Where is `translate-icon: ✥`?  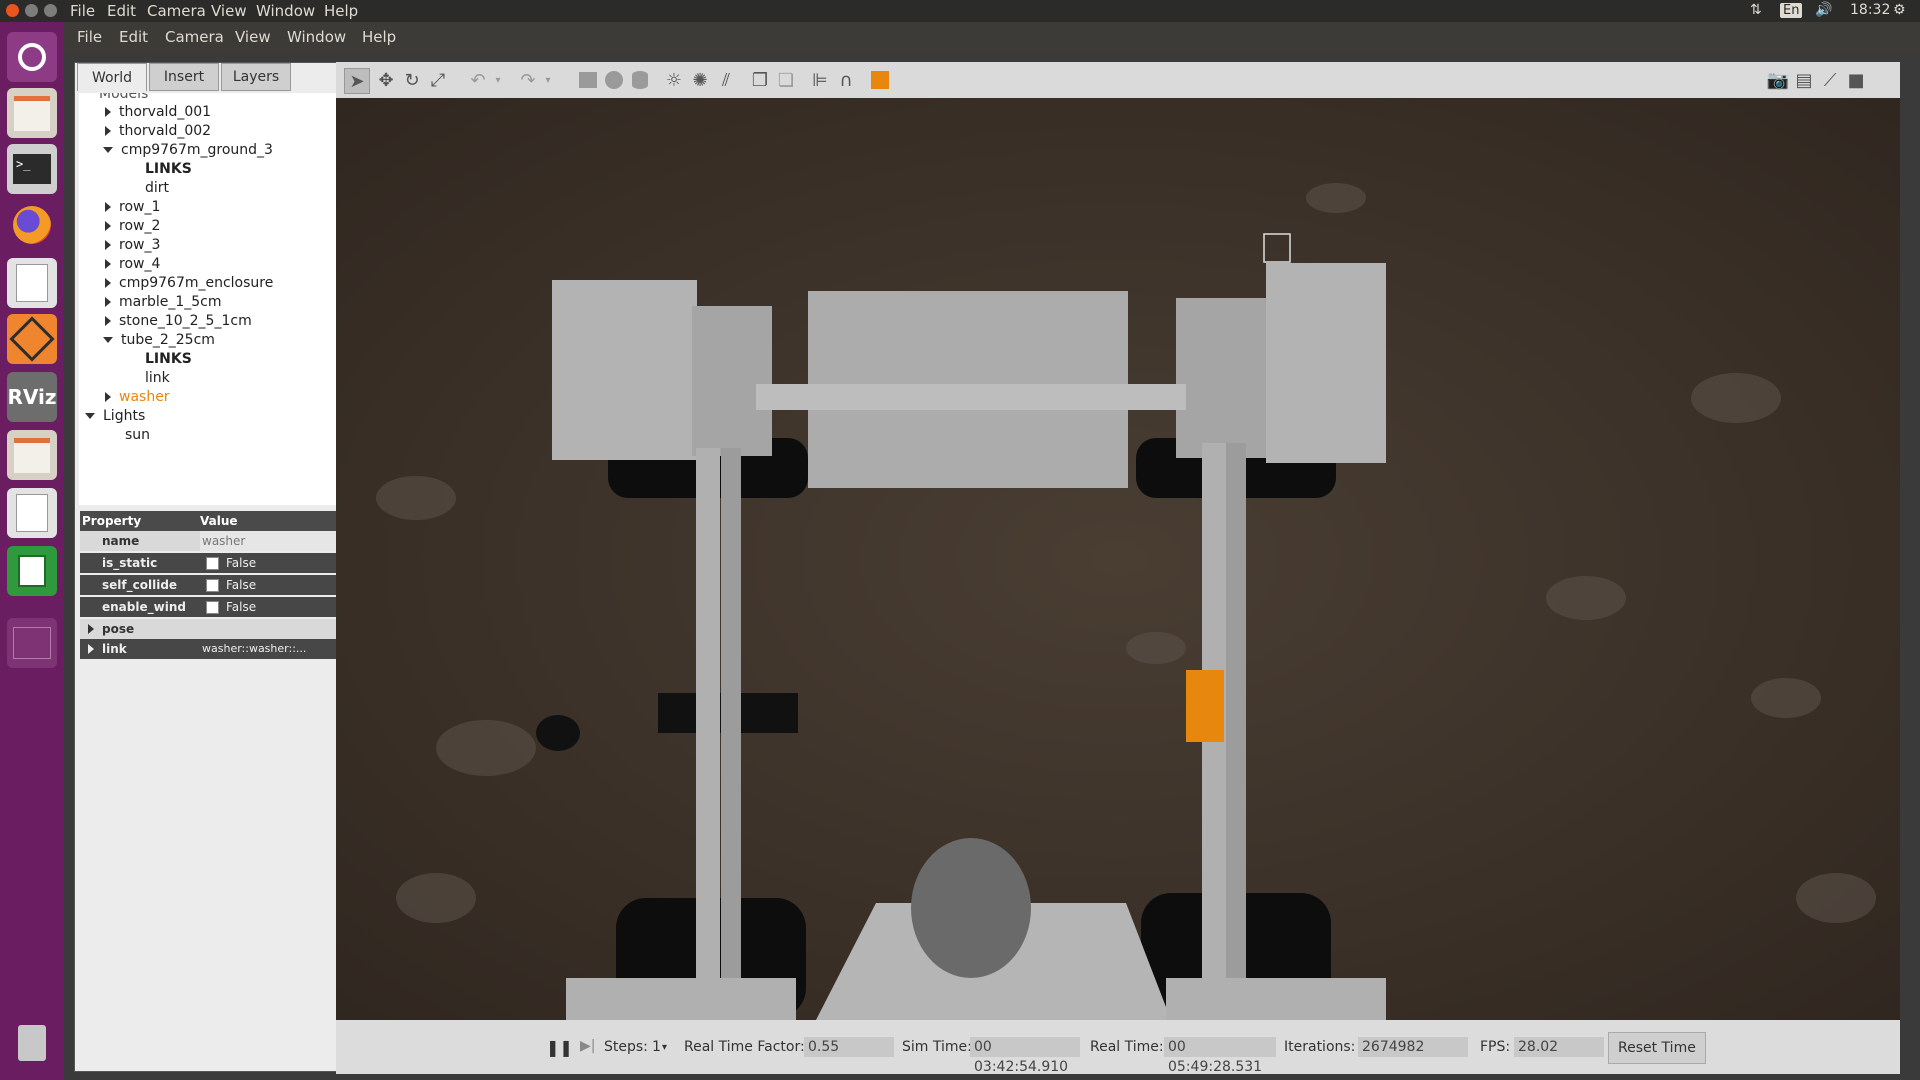 translate-icon: ✥ is located at coordinates (386, 80).